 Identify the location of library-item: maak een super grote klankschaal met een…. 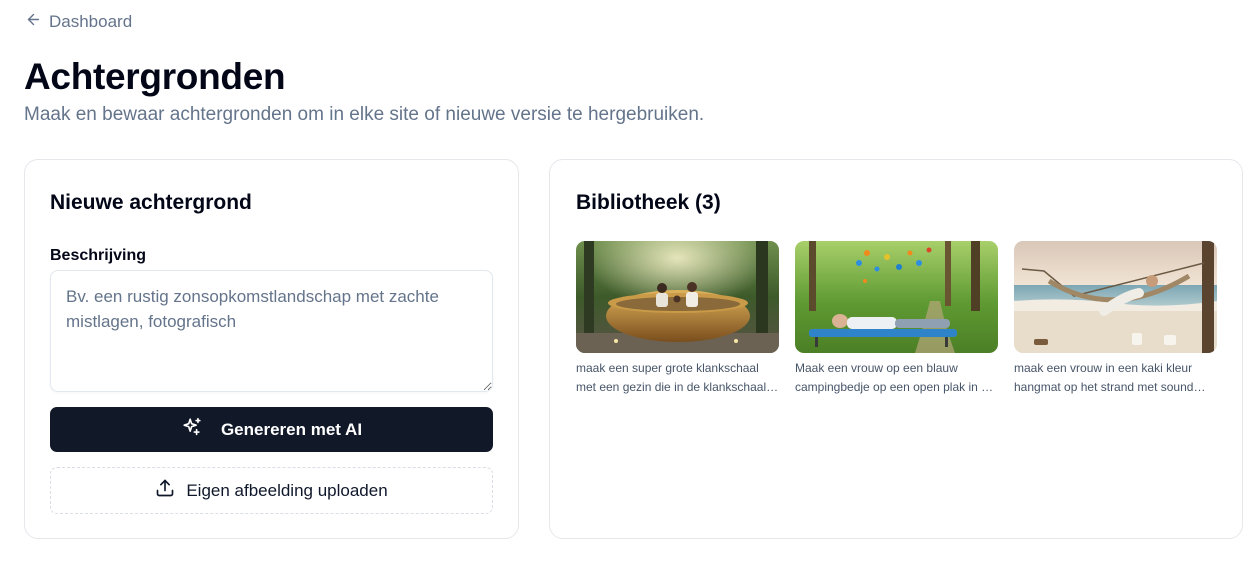
(677, 319).